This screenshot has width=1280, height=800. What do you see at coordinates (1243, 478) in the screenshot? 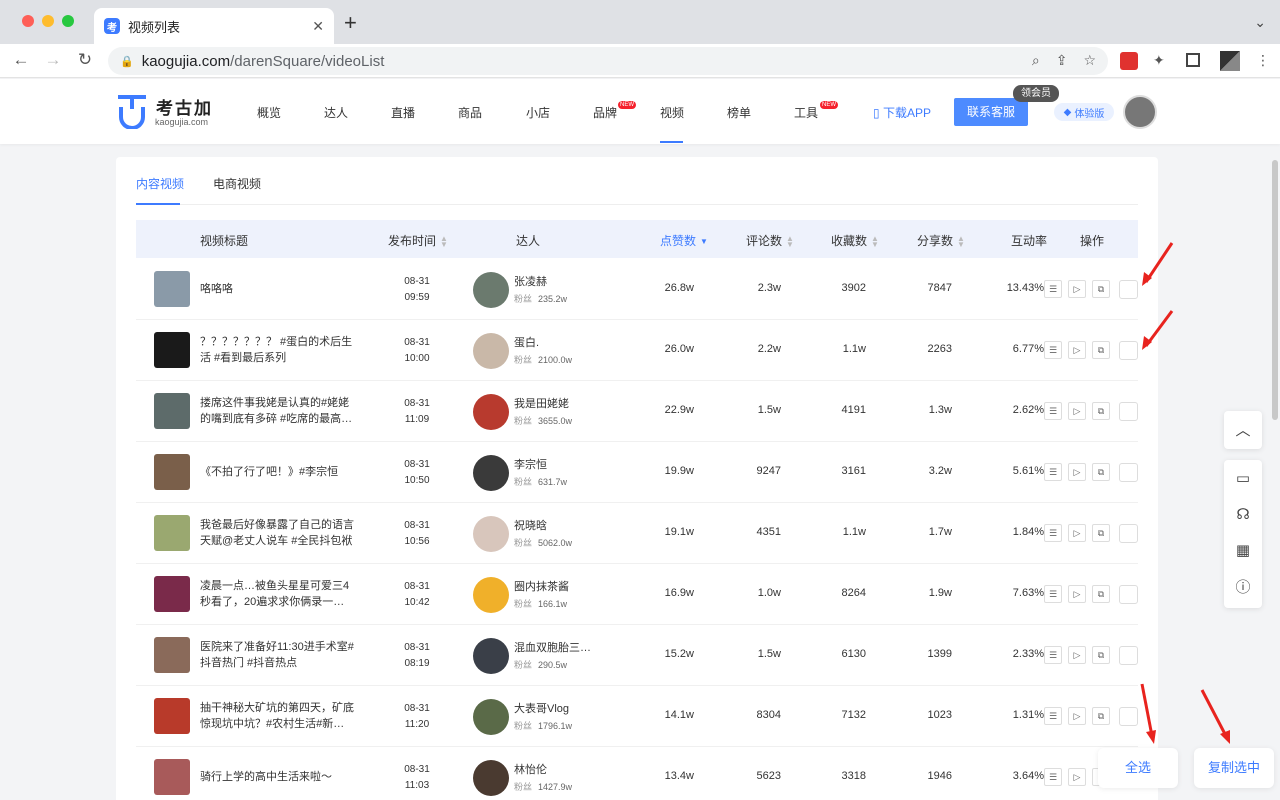
I see `monitor-icon: ▭` at bounding box center [1243, 478].